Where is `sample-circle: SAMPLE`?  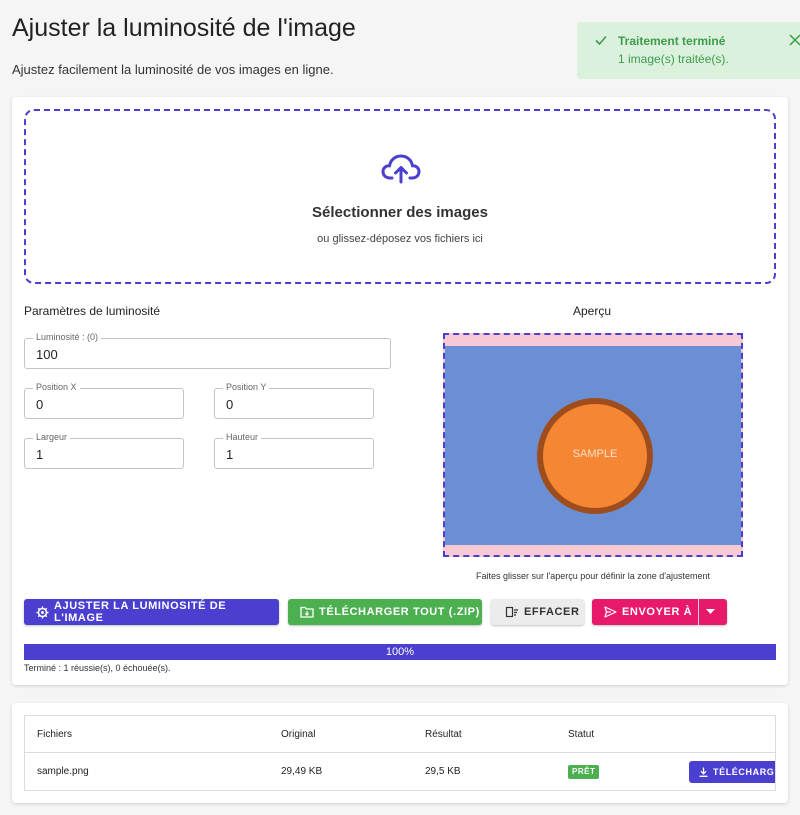
sample-circle: SAMPLE is located at coordinates (595, 456).